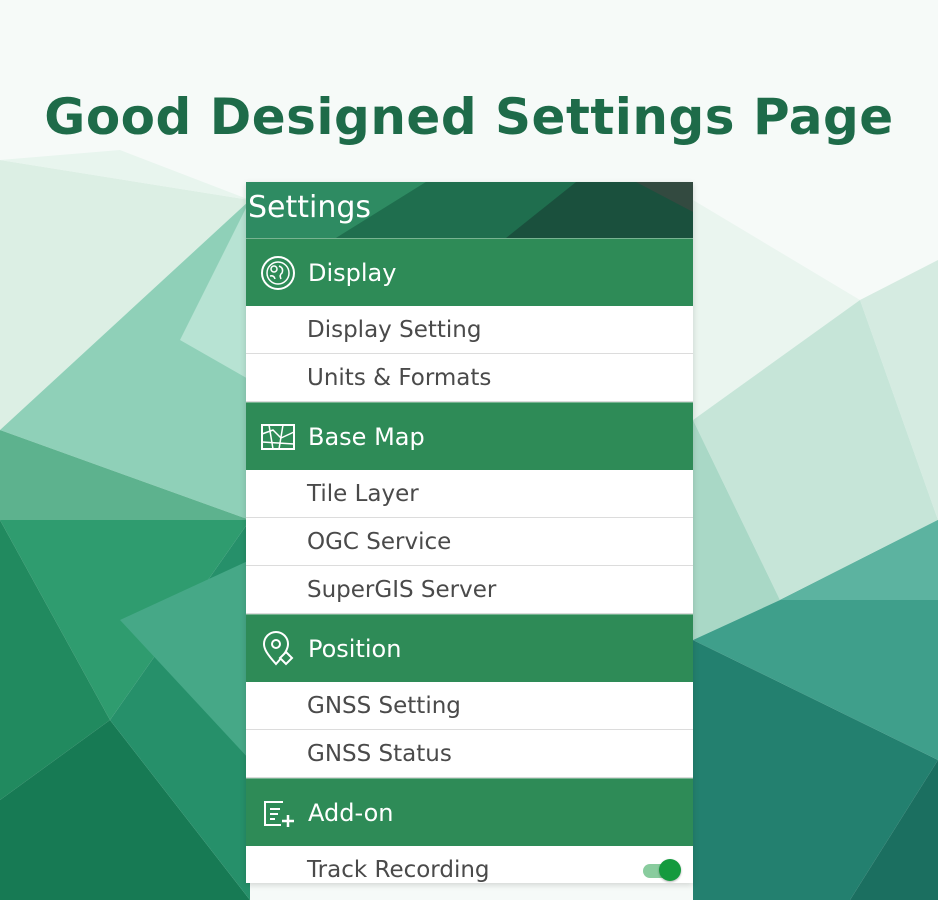 This screenshot has height=900, width=938. What do you see at coordinates (402, 589) in the screenshot?
I see `settings-item-label: SuperGIS Server` at bounding box center [402, 589].